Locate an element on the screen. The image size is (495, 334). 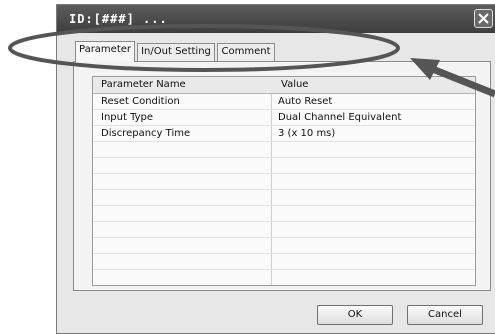
table-header: Parameter Name Value is located at coordinates (284, 85).